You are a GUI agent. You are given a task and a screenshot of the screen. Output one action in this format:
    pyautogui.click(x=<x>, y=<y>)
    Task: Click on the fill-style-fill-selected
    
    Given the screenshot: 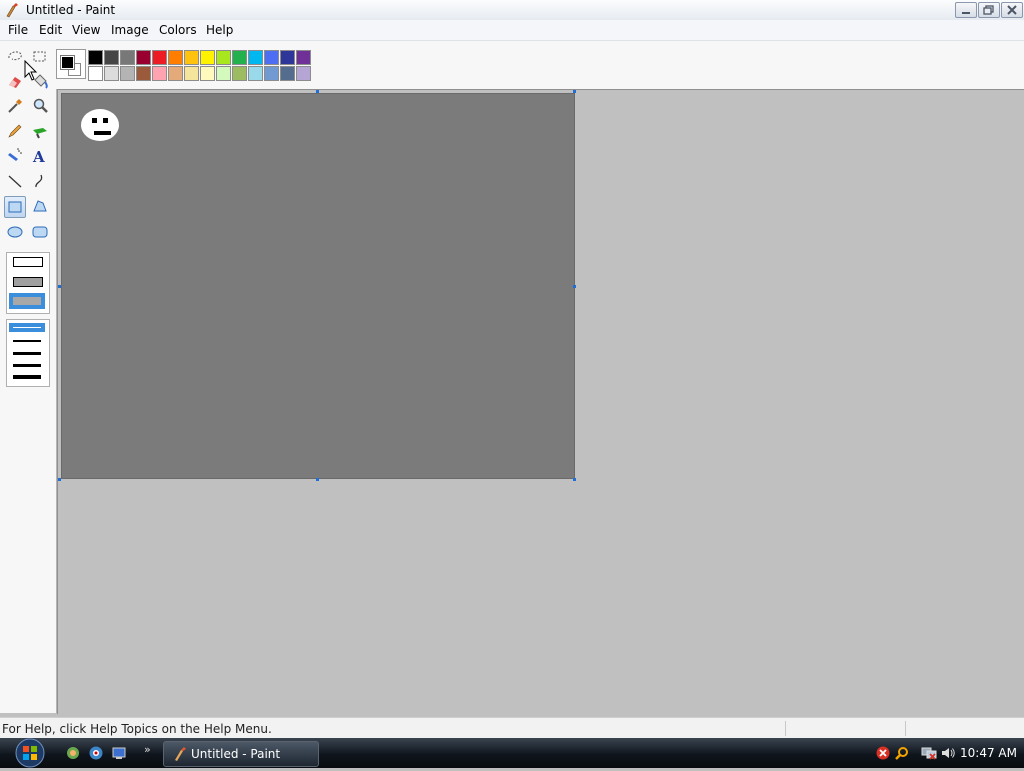 What is the action you would take?
    pyautogui.click(x=27, y=301)
    